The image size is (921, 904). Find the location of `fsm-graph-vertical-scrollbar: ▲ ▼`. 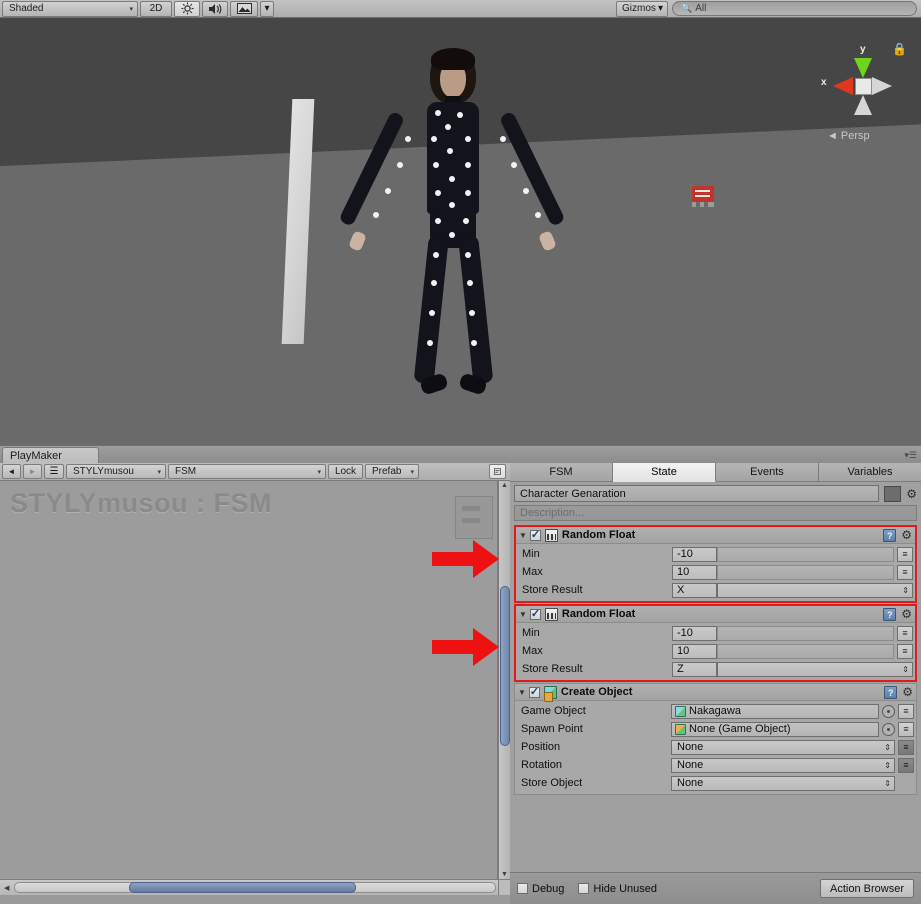

fsm-graph-vertical-scrollbar: ▲ ▼ is located at coordinates (504, 680).